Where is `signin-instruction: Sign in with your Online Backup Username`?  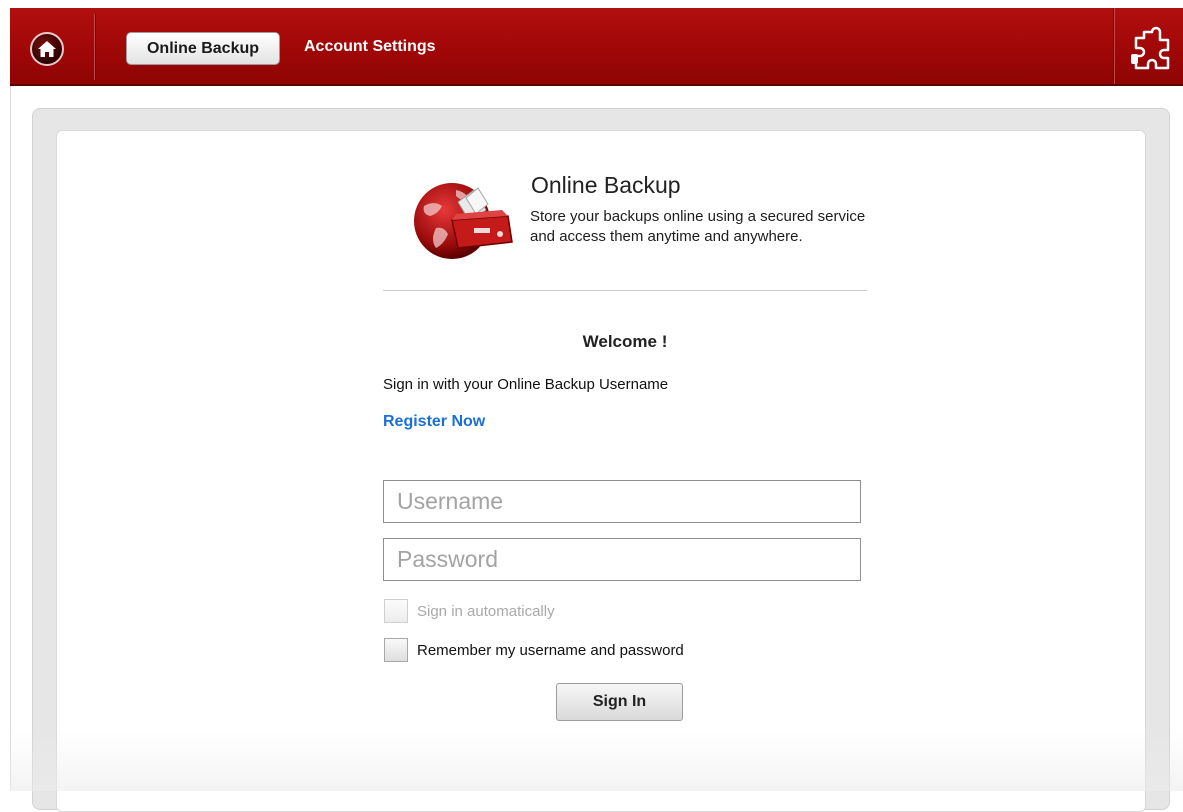 signin-instruction: Sign in with your Online Backup Username is located at coordinates (526, 384).